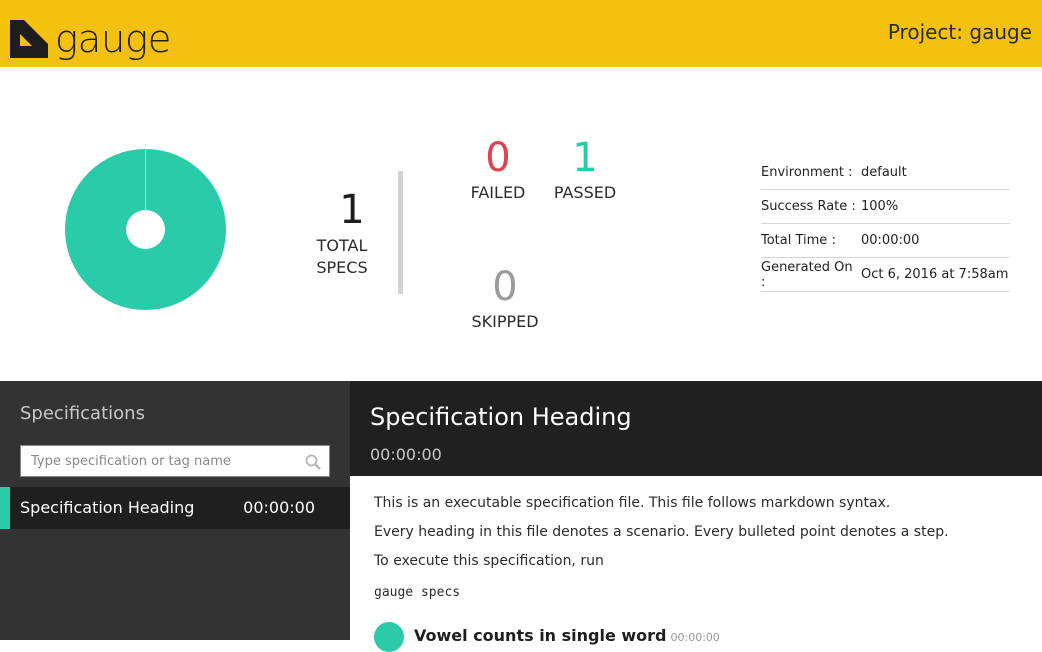  What do you see at coordinates (342, 245) in the screenshot?
I see `total-specs-label-line1: TOTAL` at bounding box center [342, 245].